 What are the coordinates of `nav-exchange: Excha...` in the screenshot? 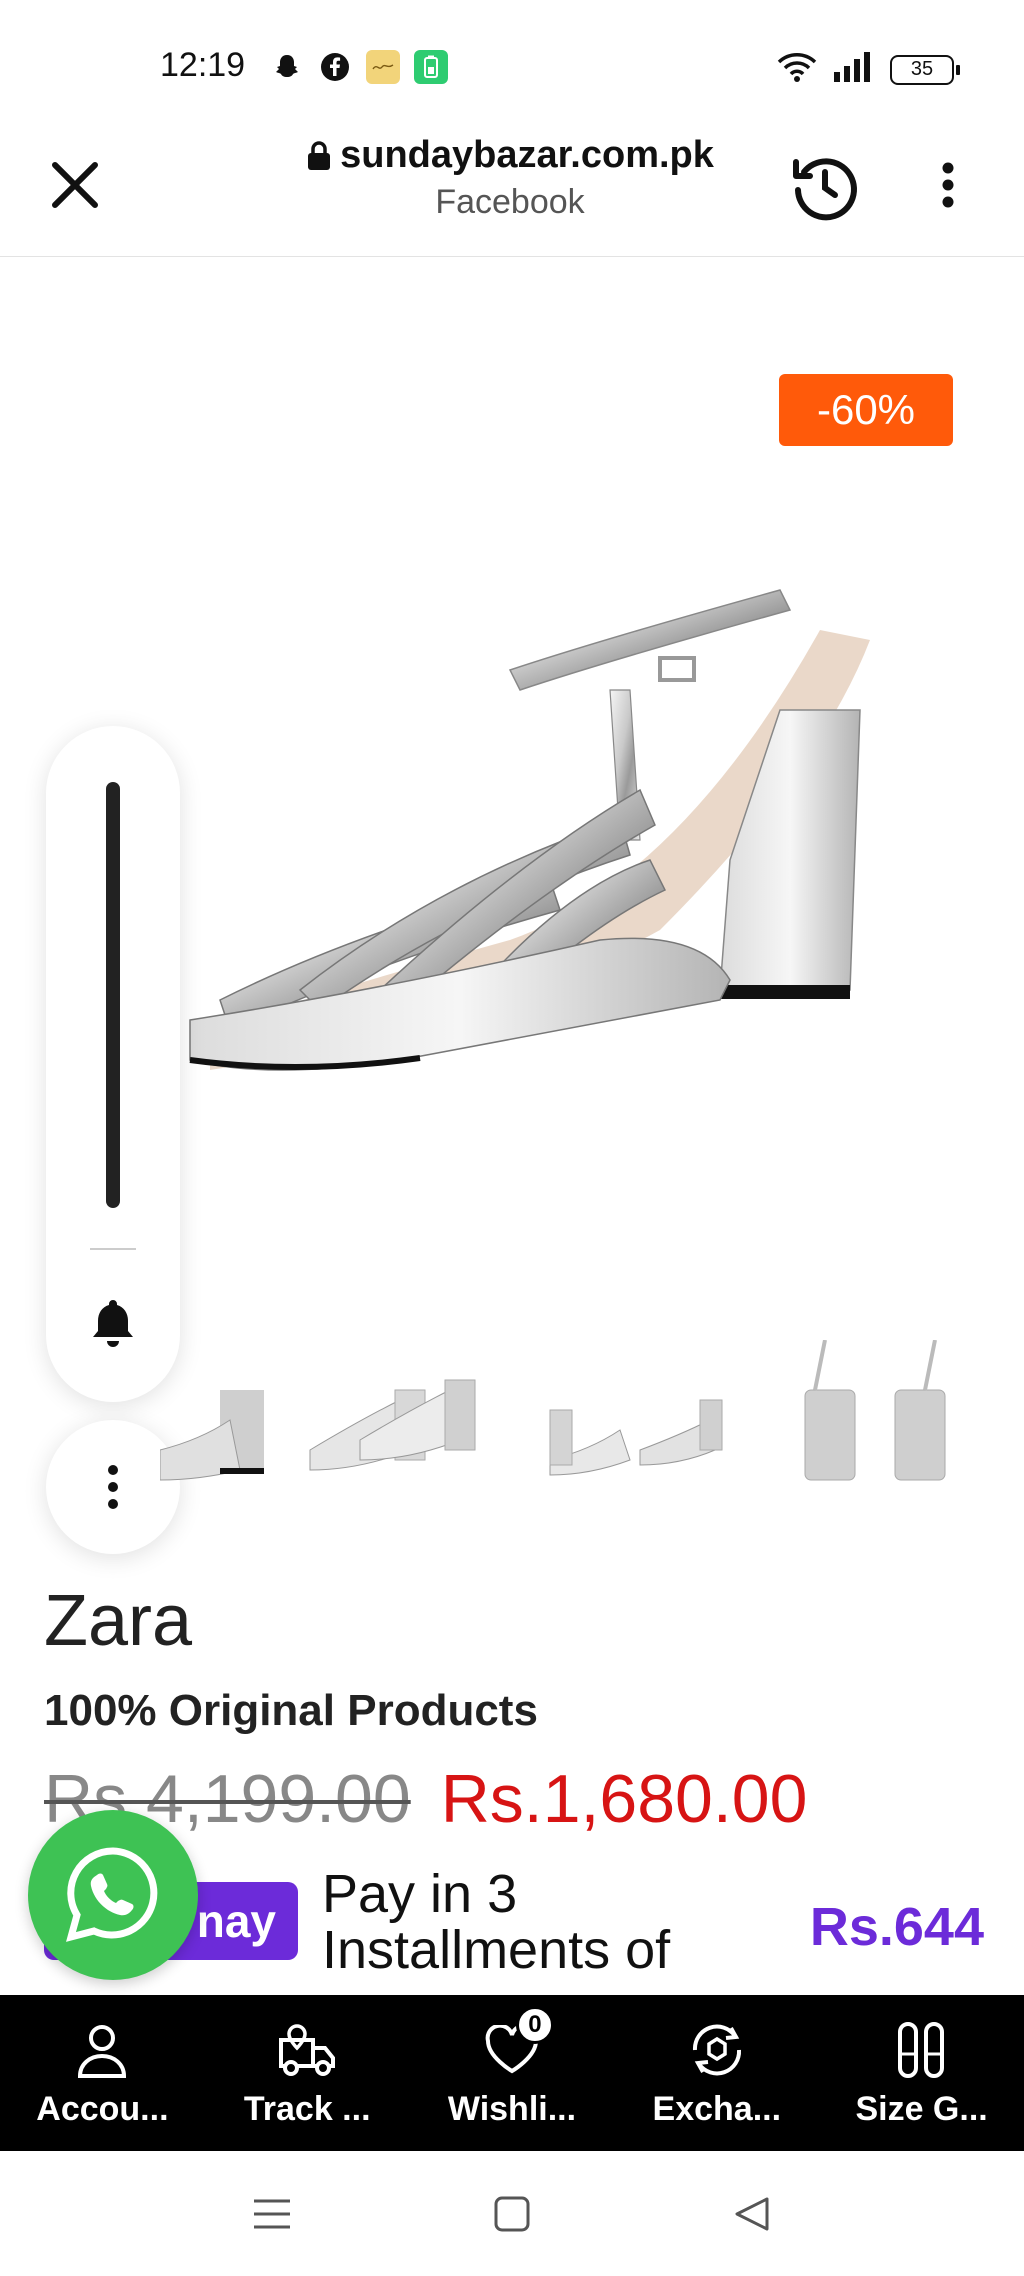 It's located at (716, 2073).